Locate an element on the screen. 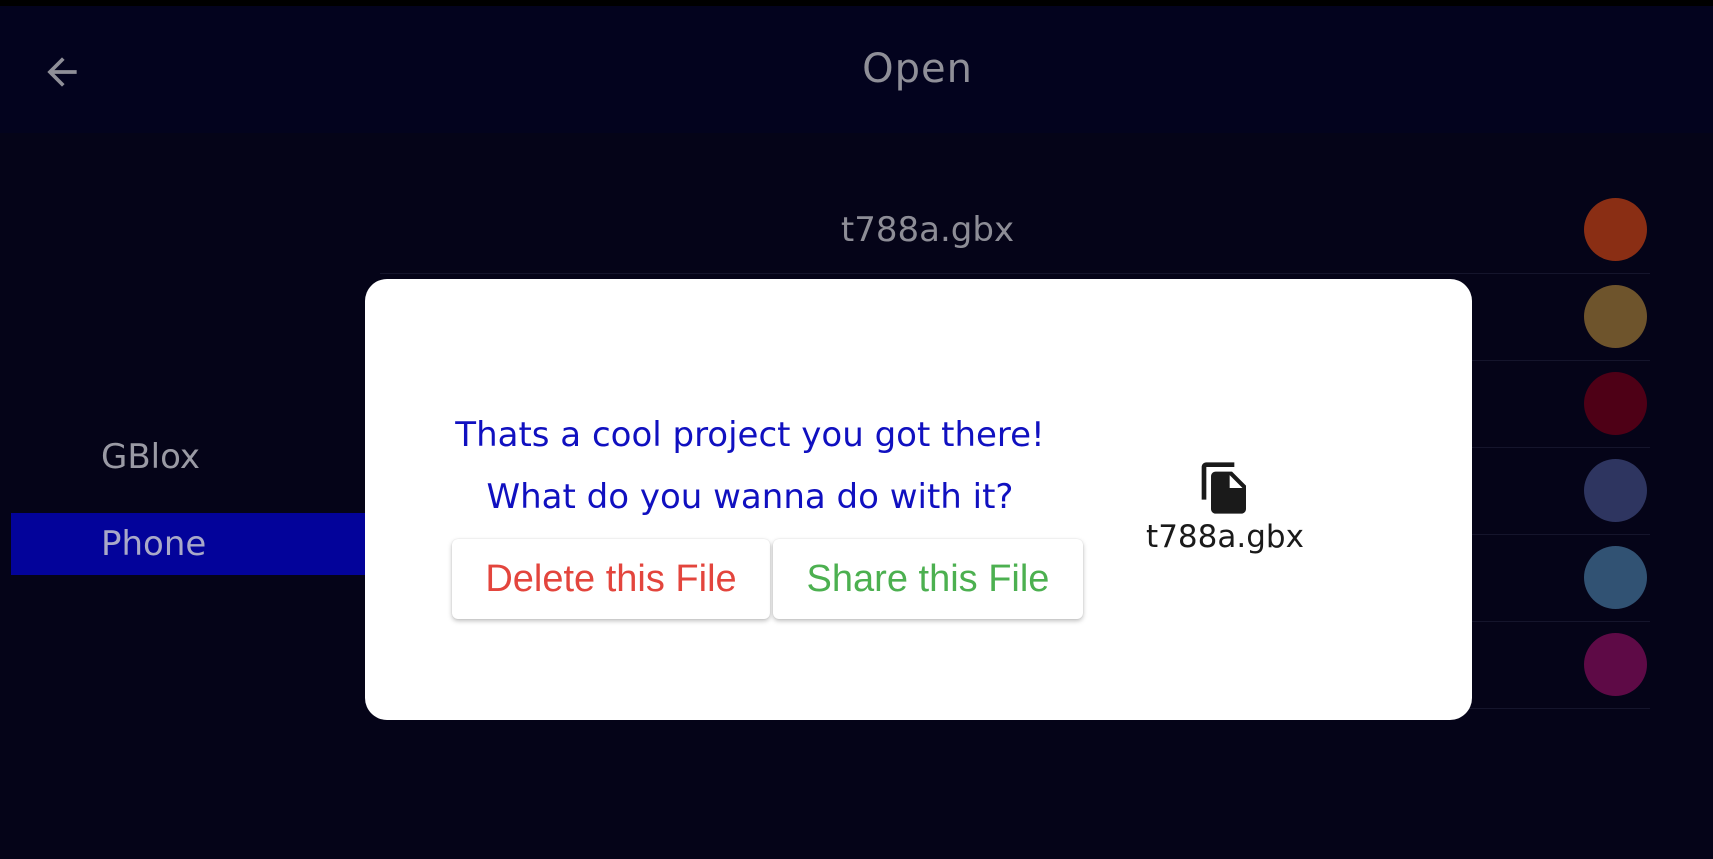 Image resolution: width=1713 pixels, height=859 pixels. file-copy-icon is located at coordinates (1223, 488).